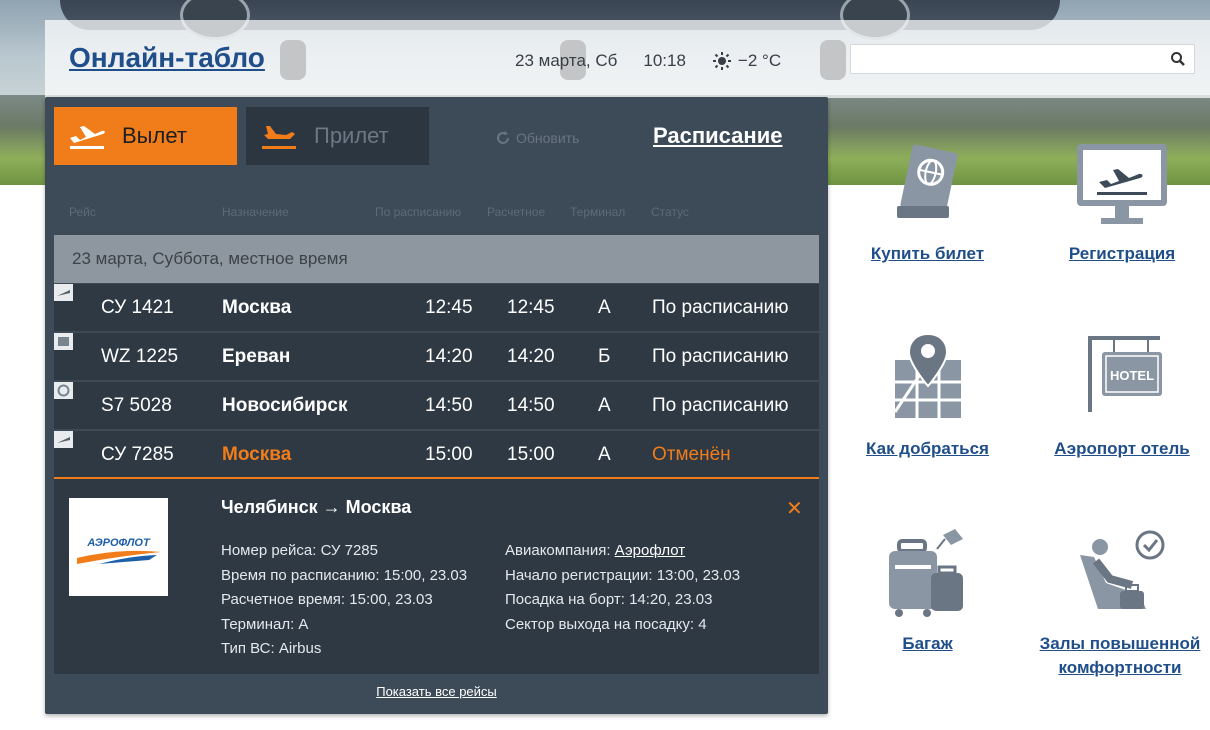  Describe the element at coordinates (136, 405) in the screenshot. I see `flight-number: S7 5028` at that location.